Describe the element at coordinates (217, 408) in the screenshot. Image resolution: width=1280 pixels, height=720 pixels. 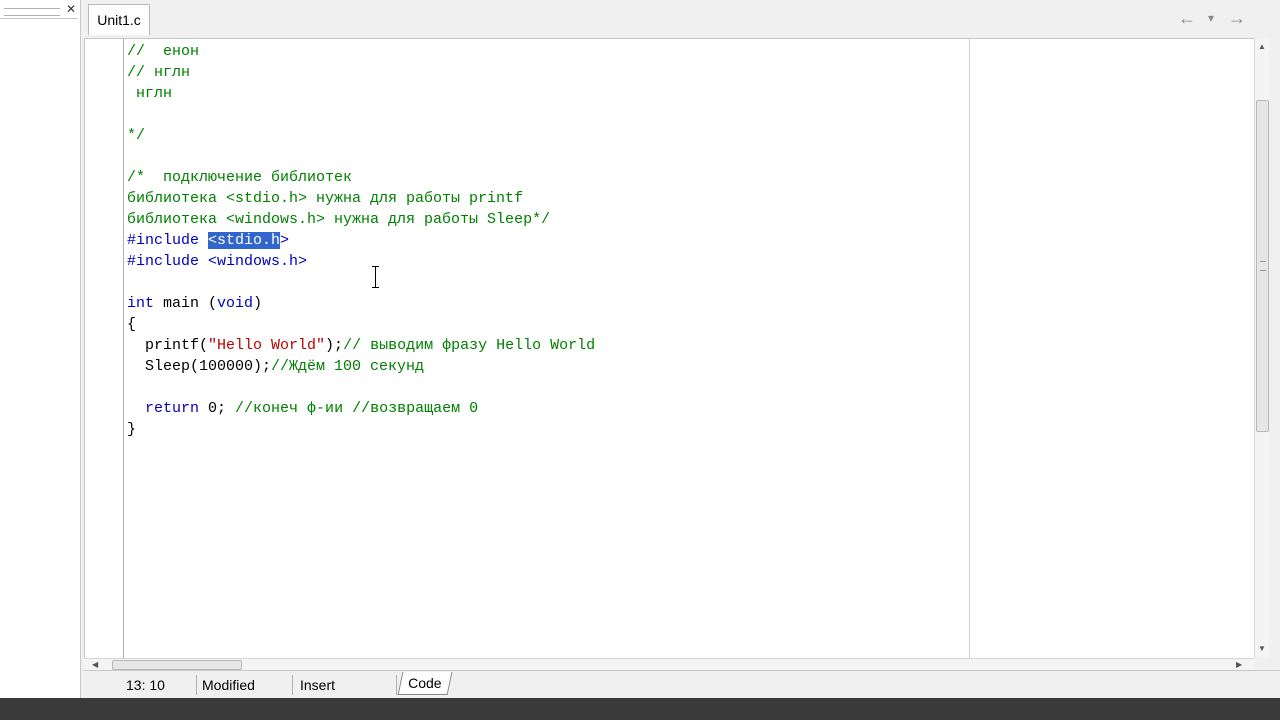
I see `code-token: 0;` at that location.